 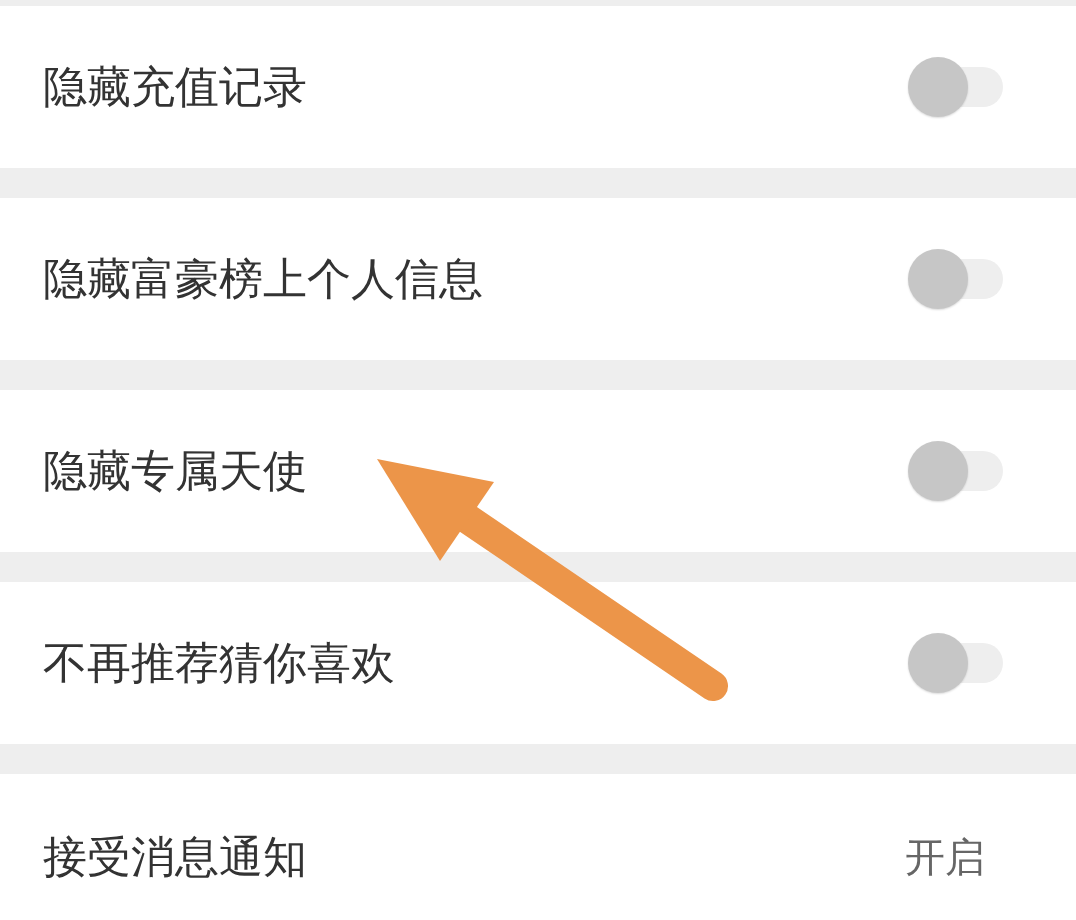 What do you see at coordinates (175, 86) in the screenshot?
I see `setting-label: 隐藏充值记录` at bounding box center [175, 86].